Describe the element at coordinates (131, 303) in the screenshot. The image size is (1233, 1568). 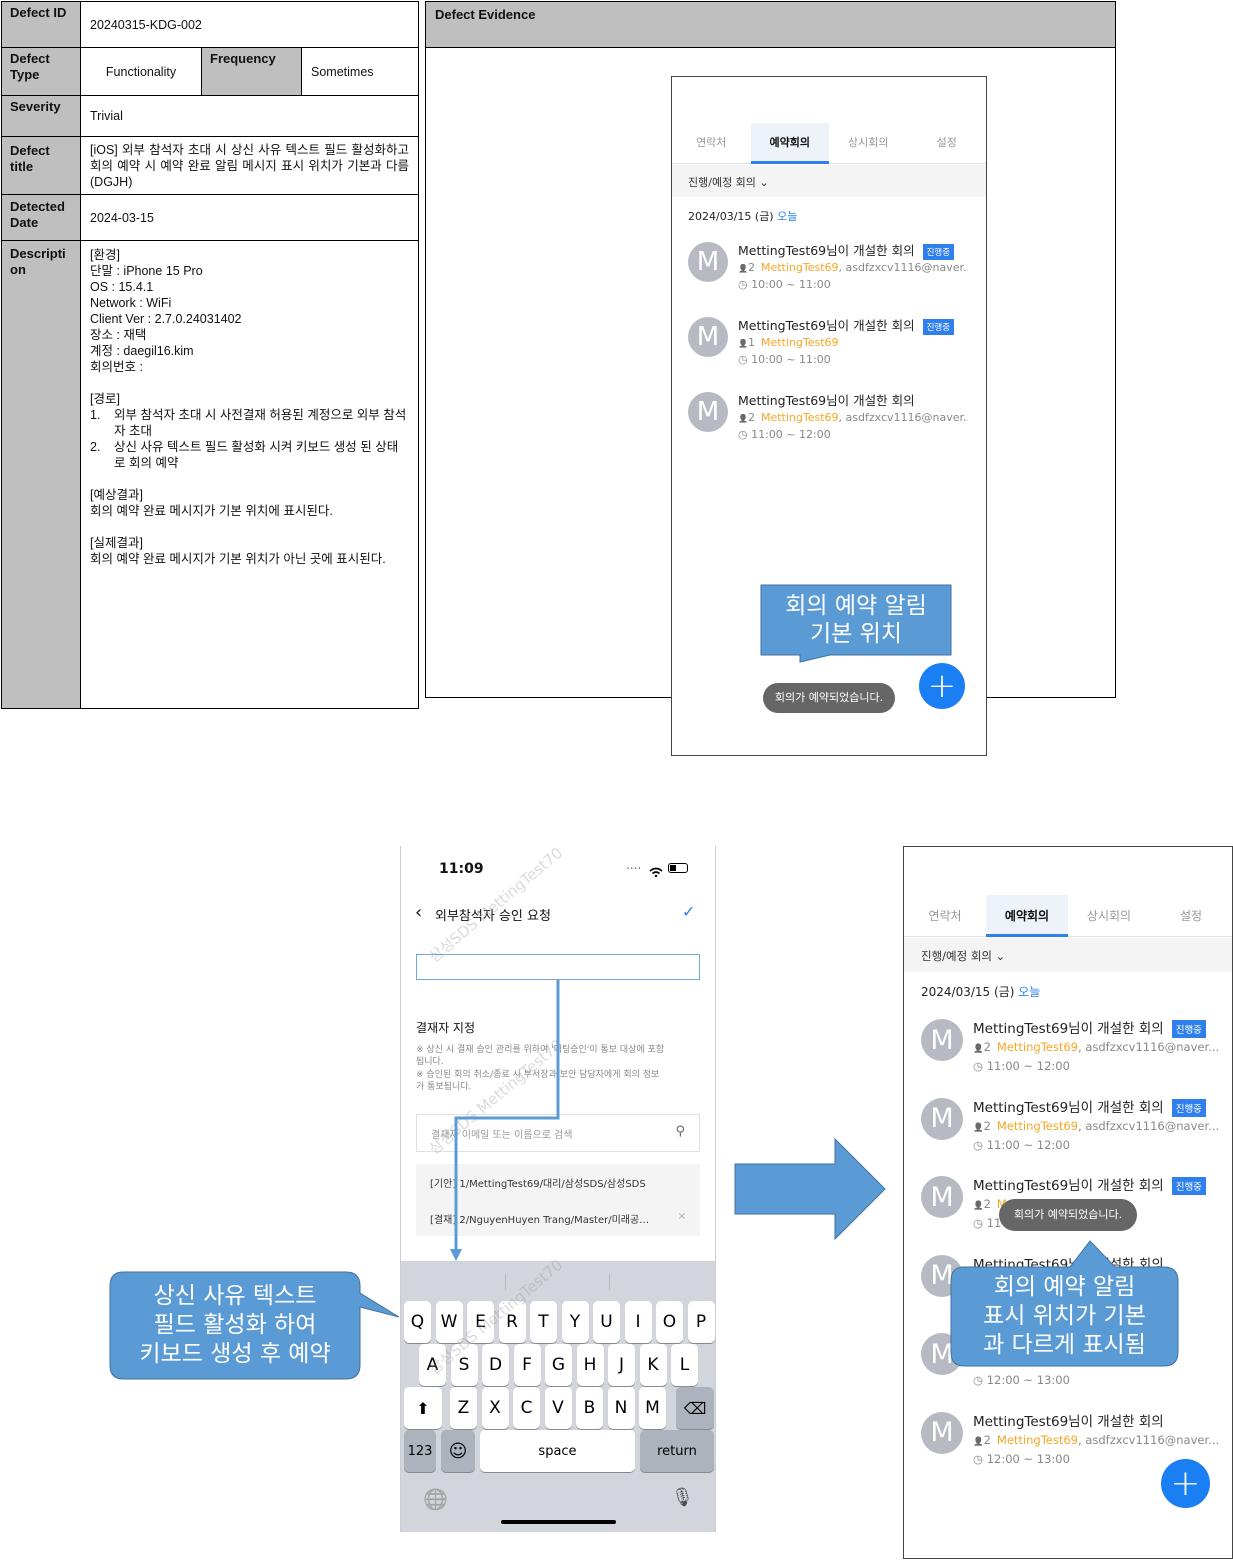
I see `environment-line: Network : WiFi` at that location.